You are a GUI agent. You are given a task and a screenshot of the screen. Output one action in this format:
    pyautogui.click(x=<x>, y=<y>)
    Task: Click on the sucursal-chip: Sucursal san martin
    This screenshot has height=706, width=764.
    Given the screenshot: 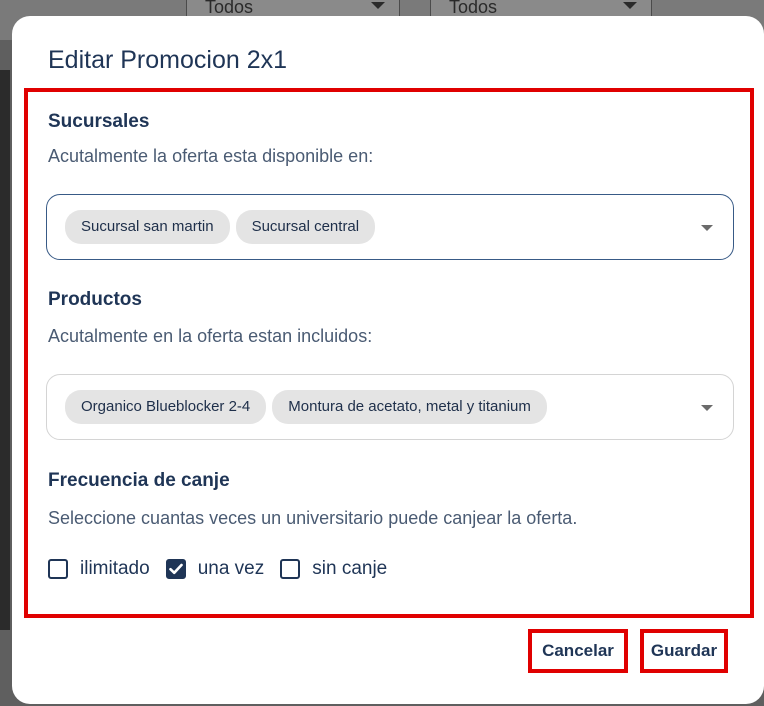 What is the action you would take?
    pyautogui.click(x=147, y=227)
    